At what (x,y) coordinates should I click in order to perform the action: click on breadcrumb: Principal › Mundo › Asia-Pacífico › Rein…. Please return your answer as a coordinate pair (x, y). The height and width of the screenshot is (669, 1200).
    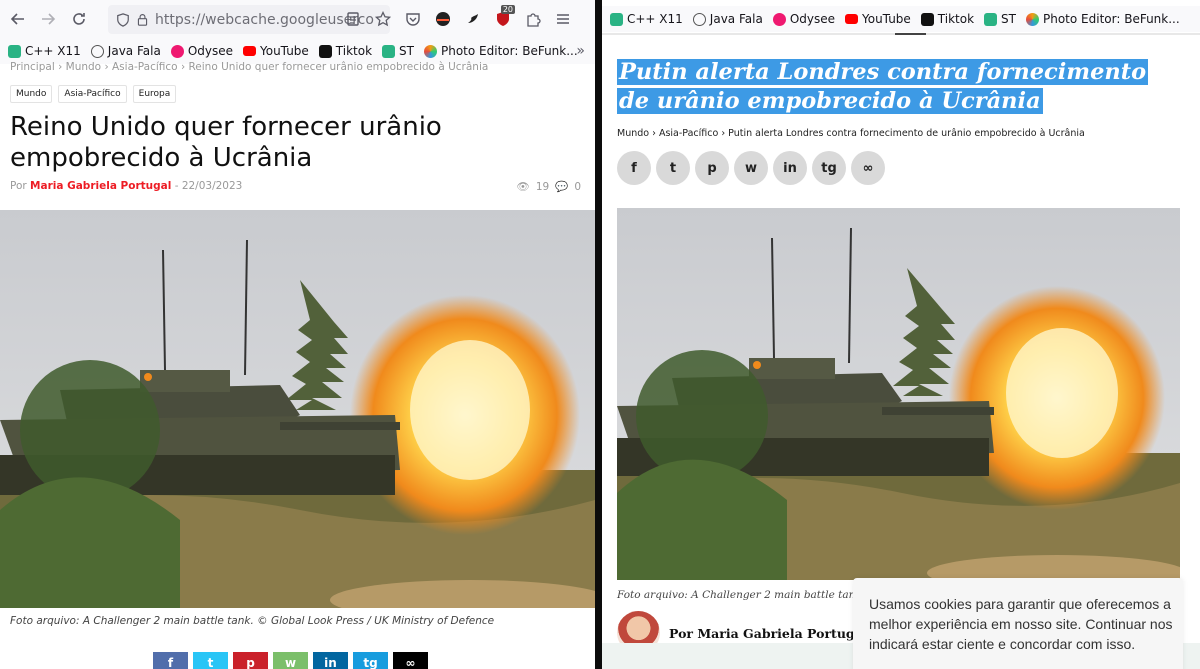
    Looking at the image, I should click on (249, 67).